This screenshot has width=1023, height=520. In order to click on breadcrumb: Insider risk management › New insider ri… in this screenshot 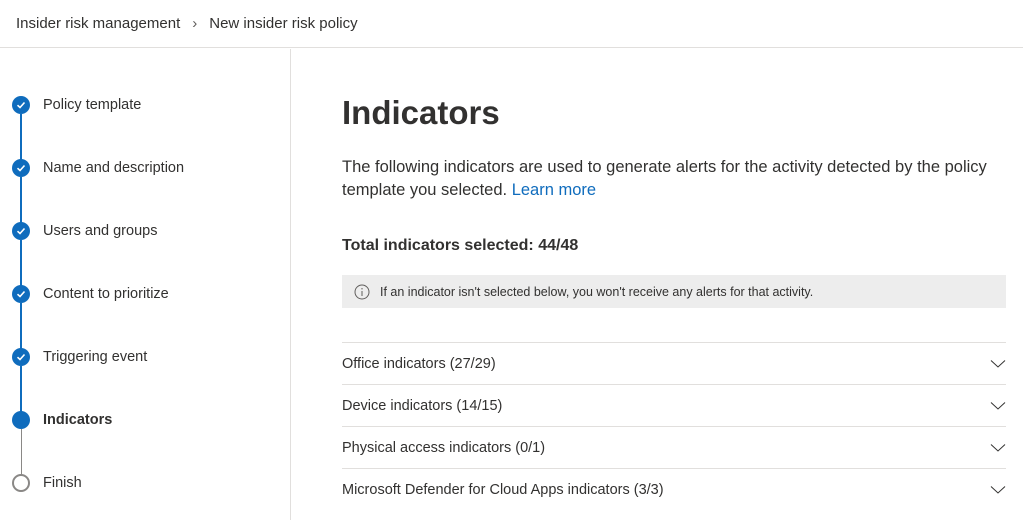, I will do `click(511, 24)`.